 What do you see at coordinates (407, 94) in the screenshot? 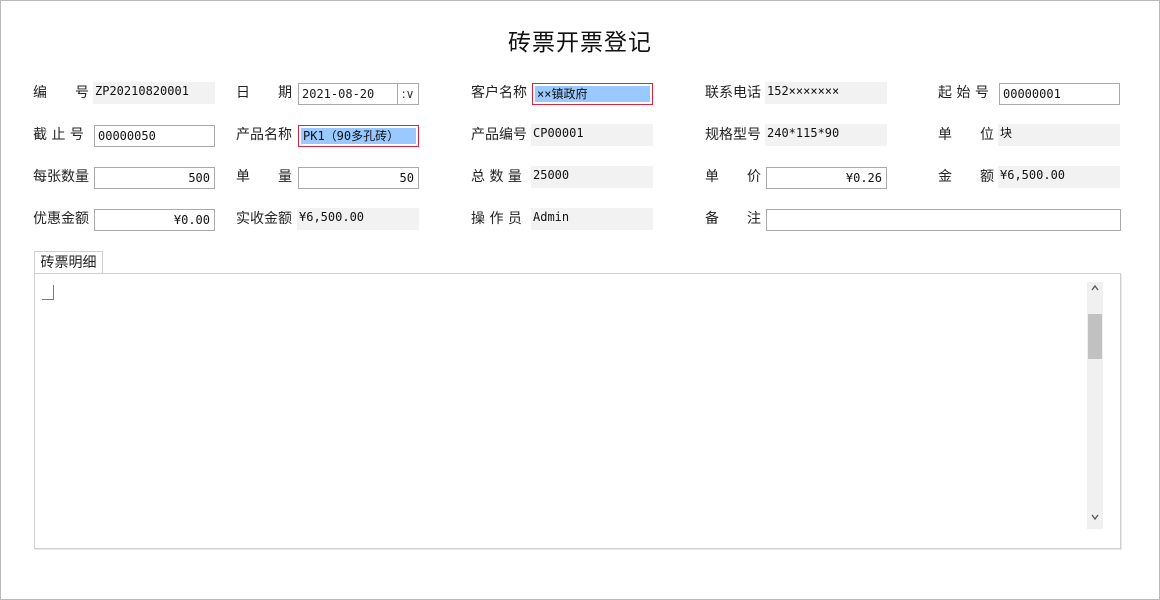
I see `date-dropdown-button: :∨` at bounding box center [407, 94].